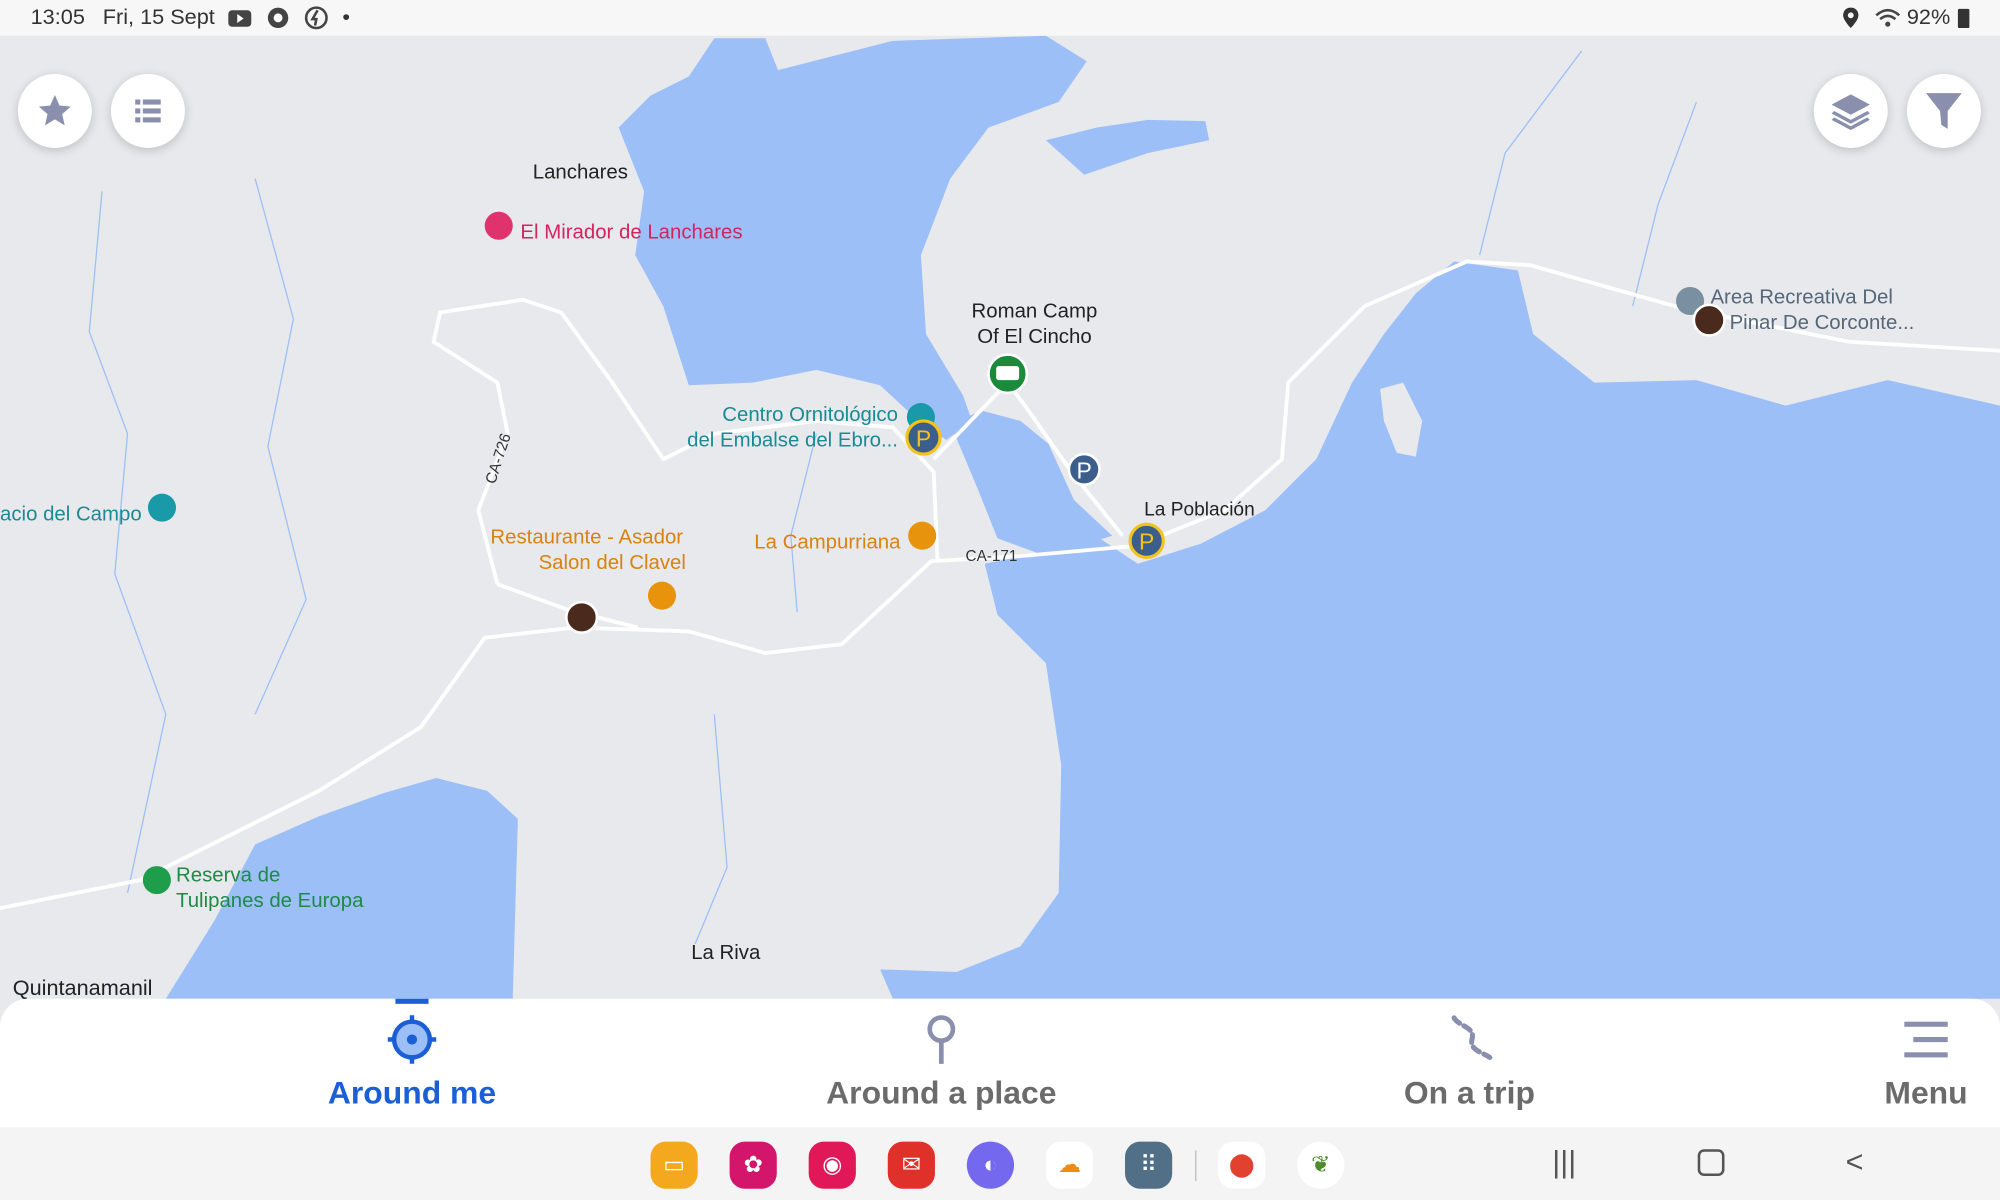 The image size is (2000, 1200). I want to click on layers-button, so click(1850, 110).